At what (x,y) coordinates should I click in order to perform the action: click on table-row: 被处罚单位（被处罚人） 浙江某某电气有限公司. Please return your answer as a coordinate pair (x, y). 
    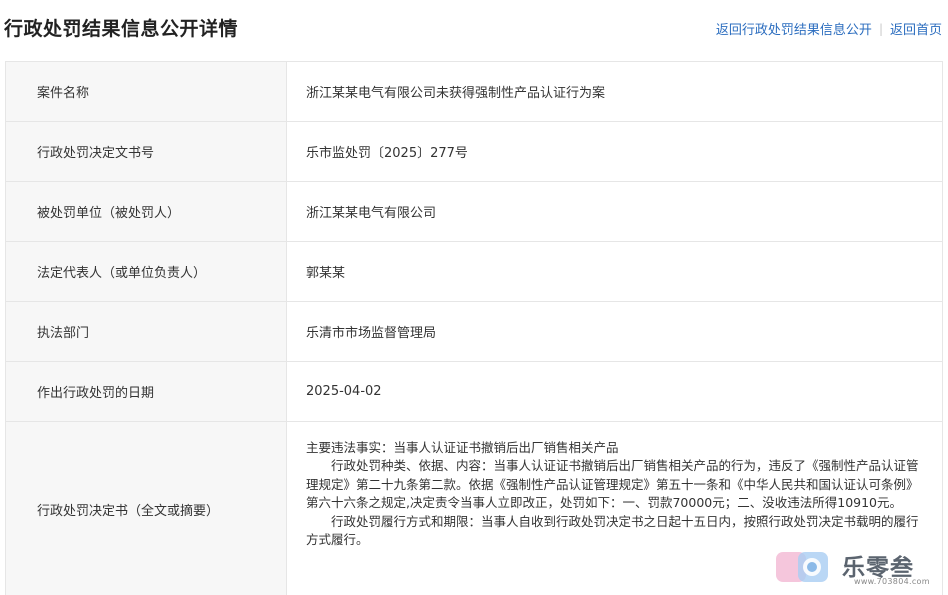
    Looking at the image, I should click on (474, 211).